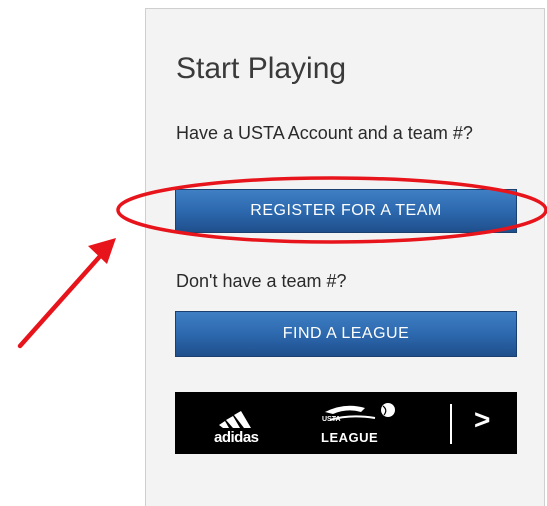  What do you see at coordinates (66, 293) in the screenshot?
I see `red-arrow-icon` at bounding box center [66, 293].